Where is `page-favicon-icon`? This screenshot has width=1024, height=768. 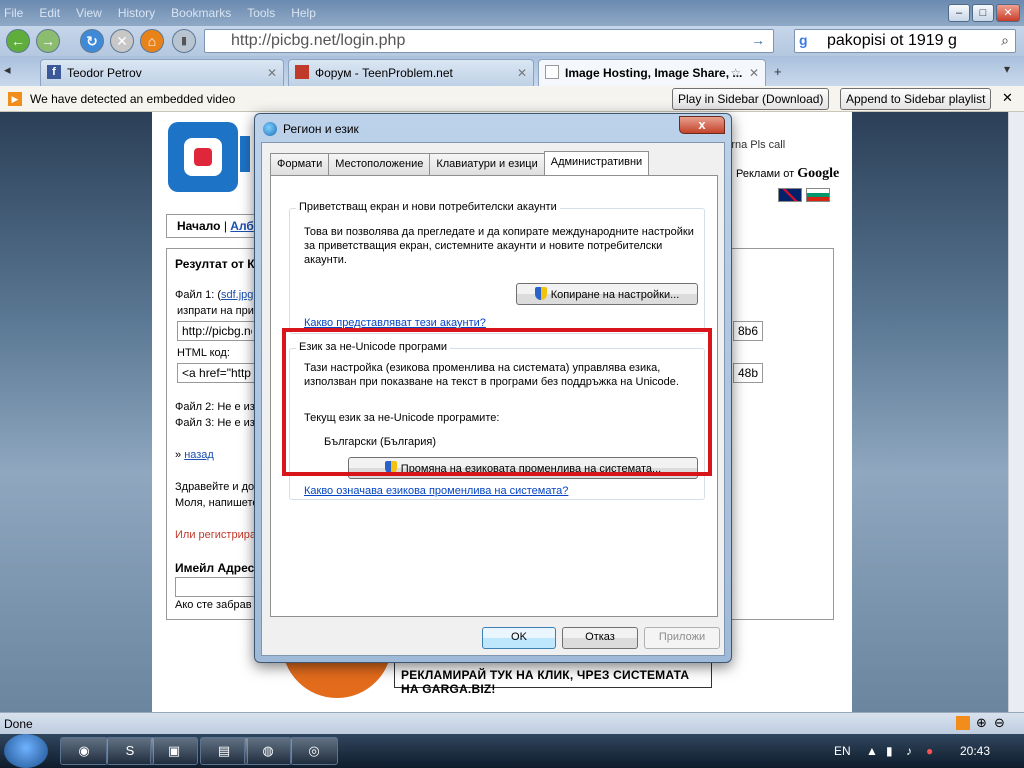 page-favicon-icon is located at coordinates (552, 72).